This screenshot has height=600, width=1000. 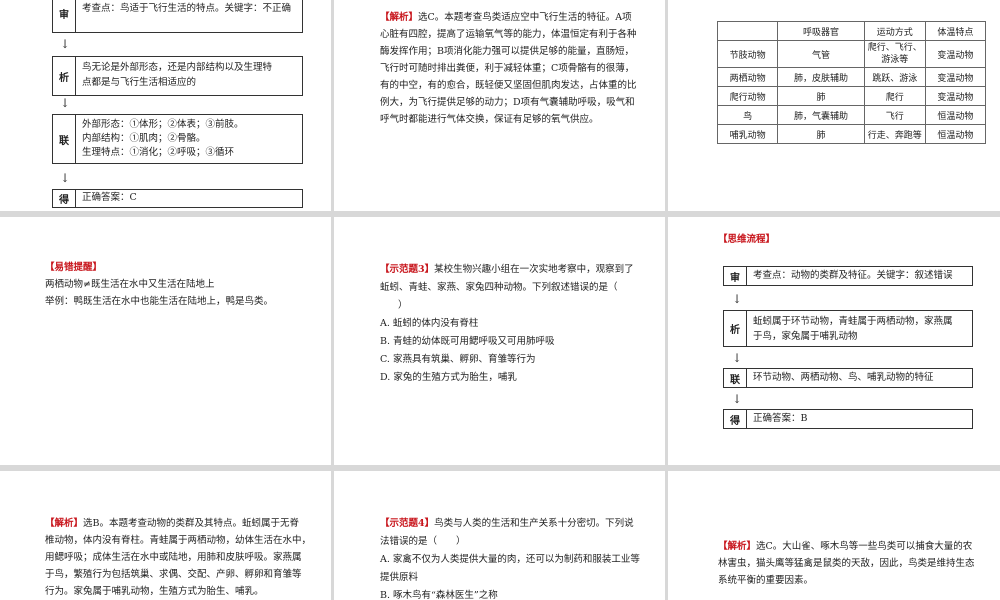 What do you see at coordinates (747, 134) in the screenshot?
I see `table-cell: 哺乳动物` at bounding box center [747, 134].